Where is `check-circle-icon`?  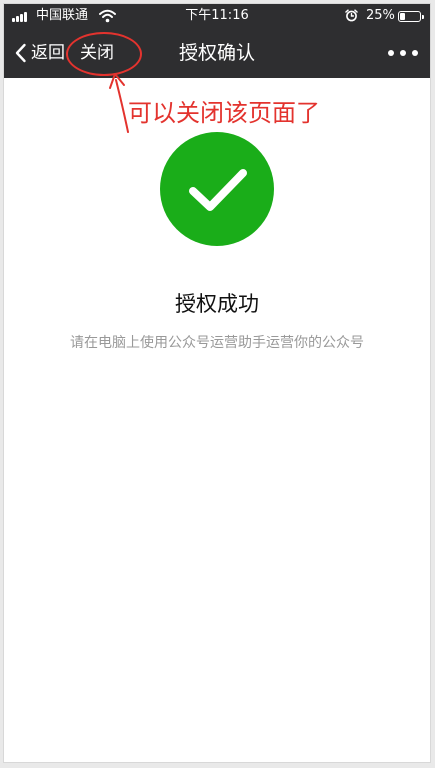 check-circle-icon is located at coordinates (217, 189).